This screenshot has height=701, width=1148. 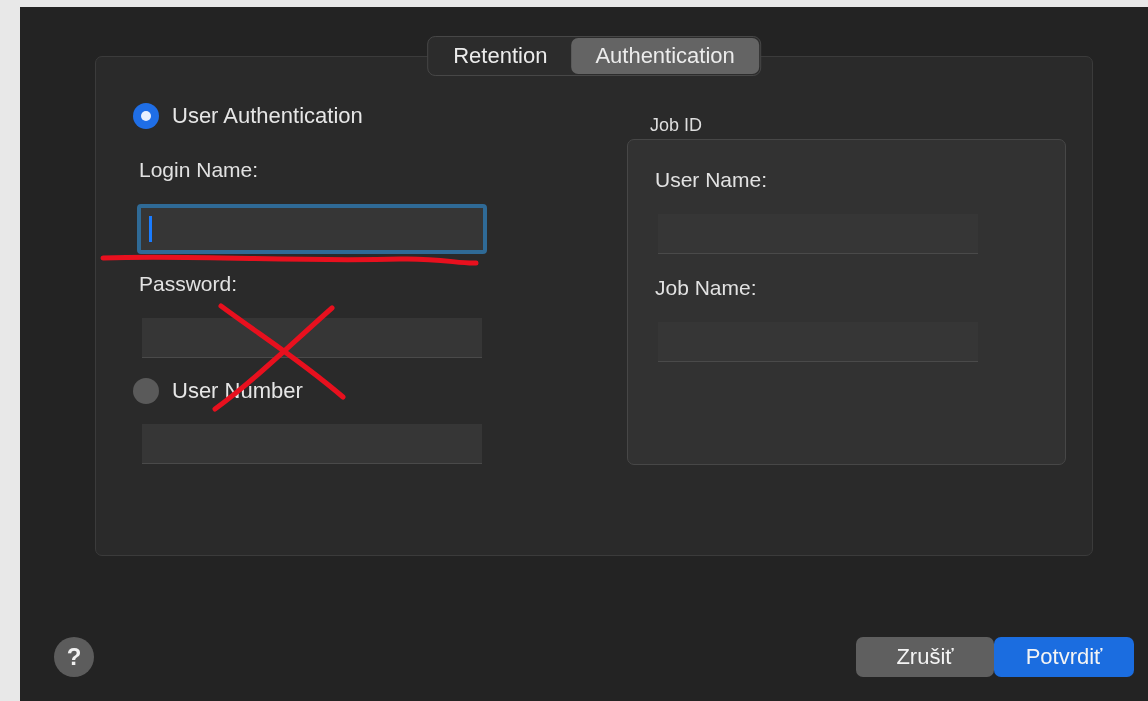 I want to click on confirm-button: Potvrdiť, so click(x=1064, y=657).